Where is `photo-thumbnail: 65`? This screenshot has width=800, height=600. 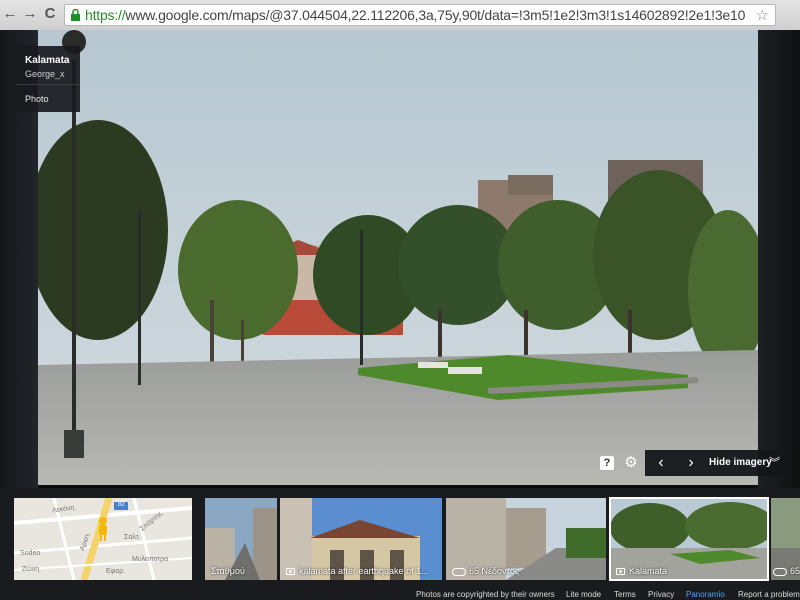
photo-thumbnail: 65 is located at coordinates (785, 539).